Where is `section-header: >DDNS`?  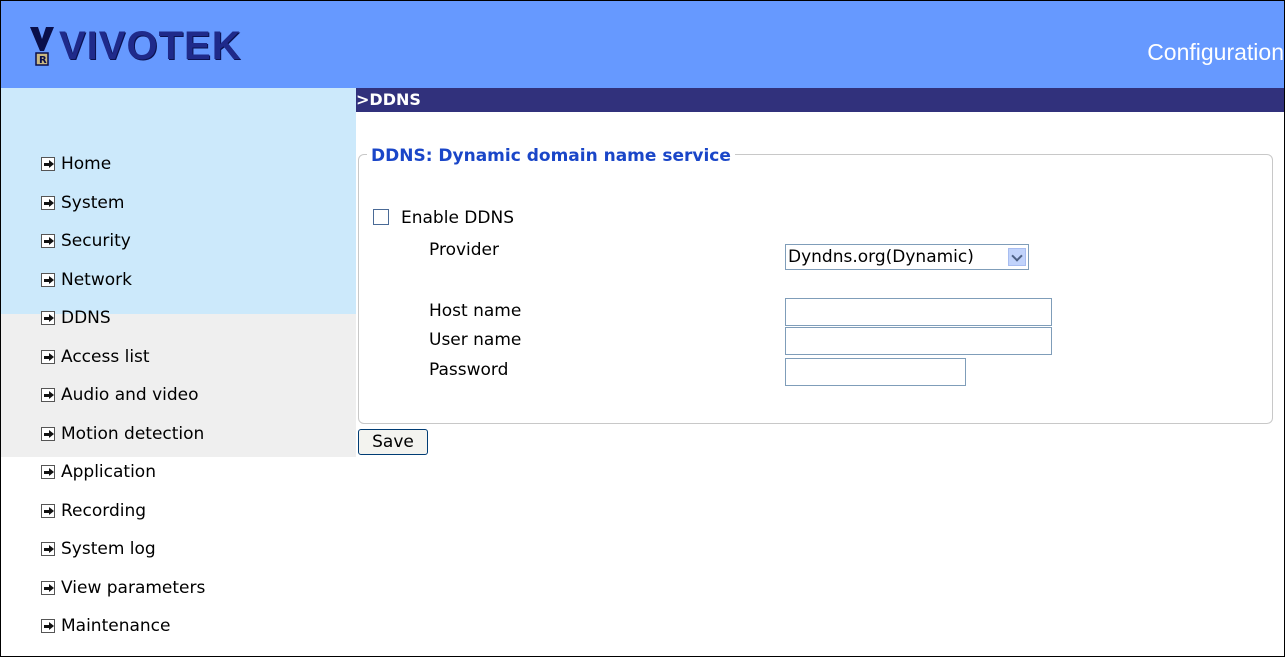 section-header: >DDNS is located at coordinates (820, 100).